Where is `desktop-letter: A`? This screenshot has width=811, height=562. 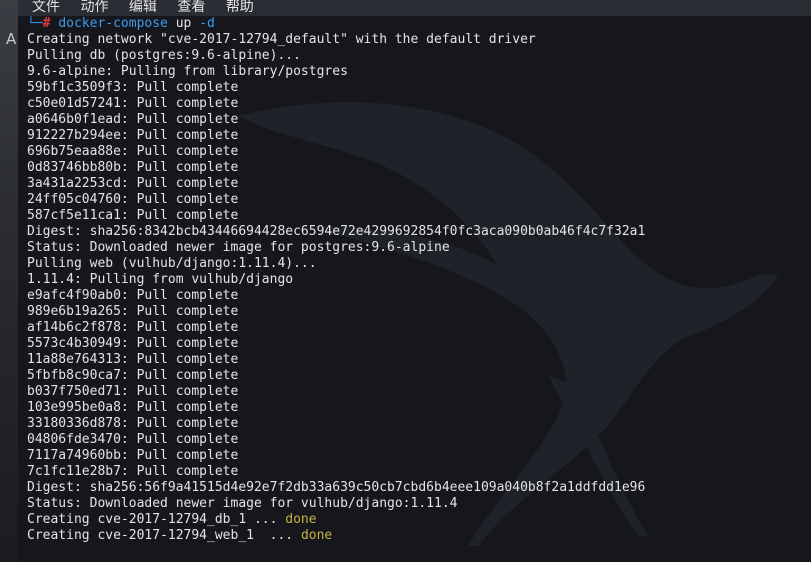 desktop-letter: A is located at coordinates (11, 39).